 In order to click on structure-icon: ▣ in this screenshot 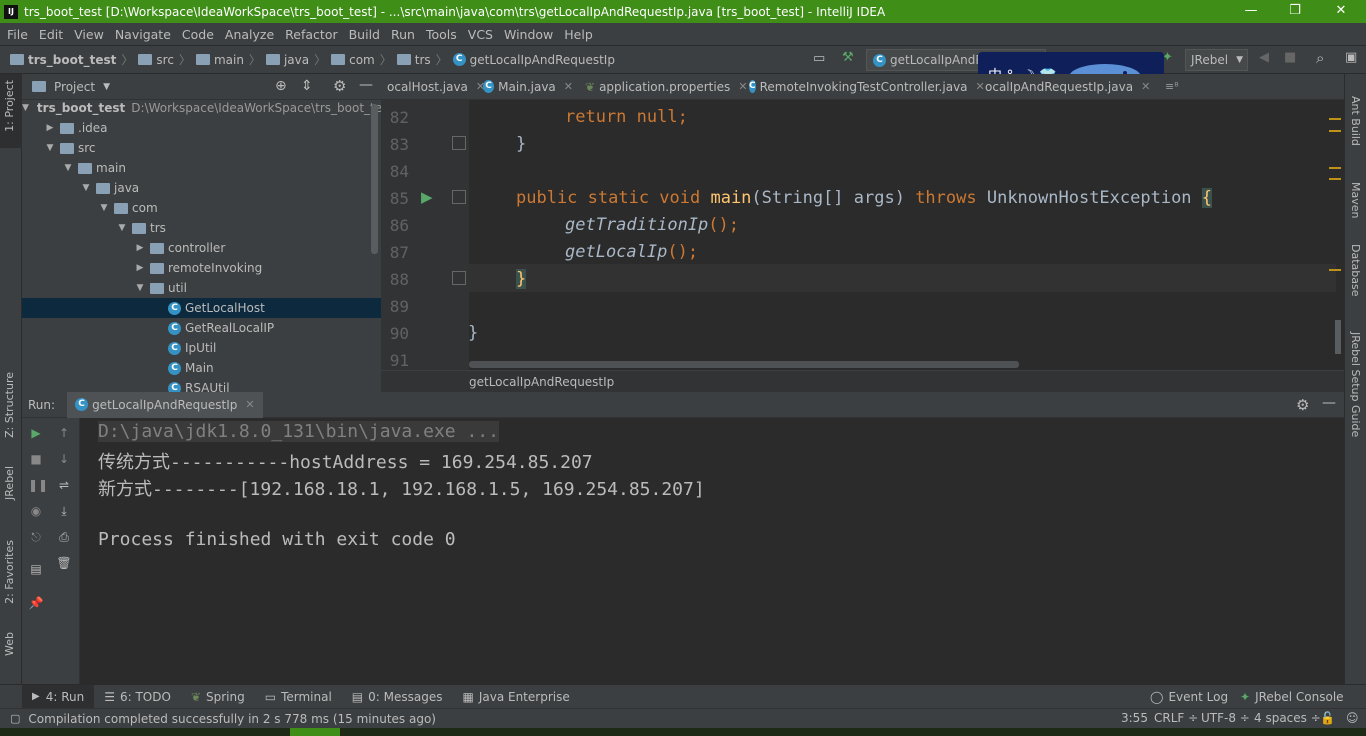, I will do `click(1351, 57)`.